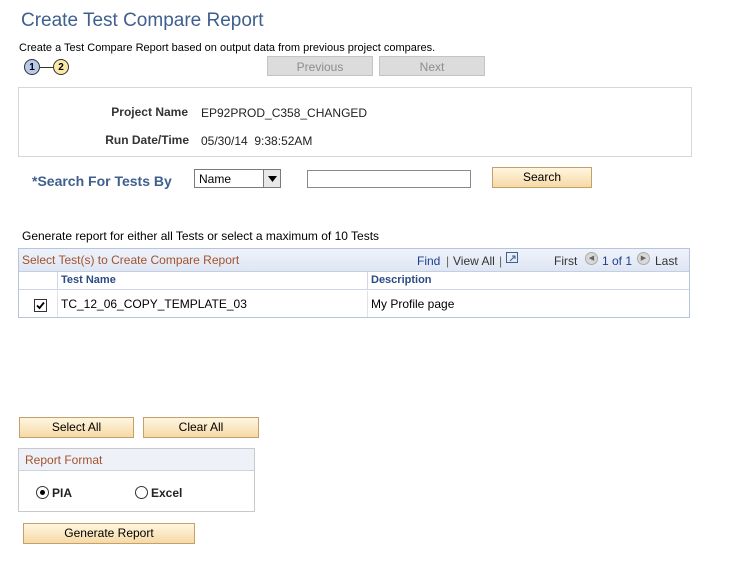  What do you see at coordinates (62, 493) in the screenshot?
I see `pia-radio-label: PIA` at bounding box center [62, 493].